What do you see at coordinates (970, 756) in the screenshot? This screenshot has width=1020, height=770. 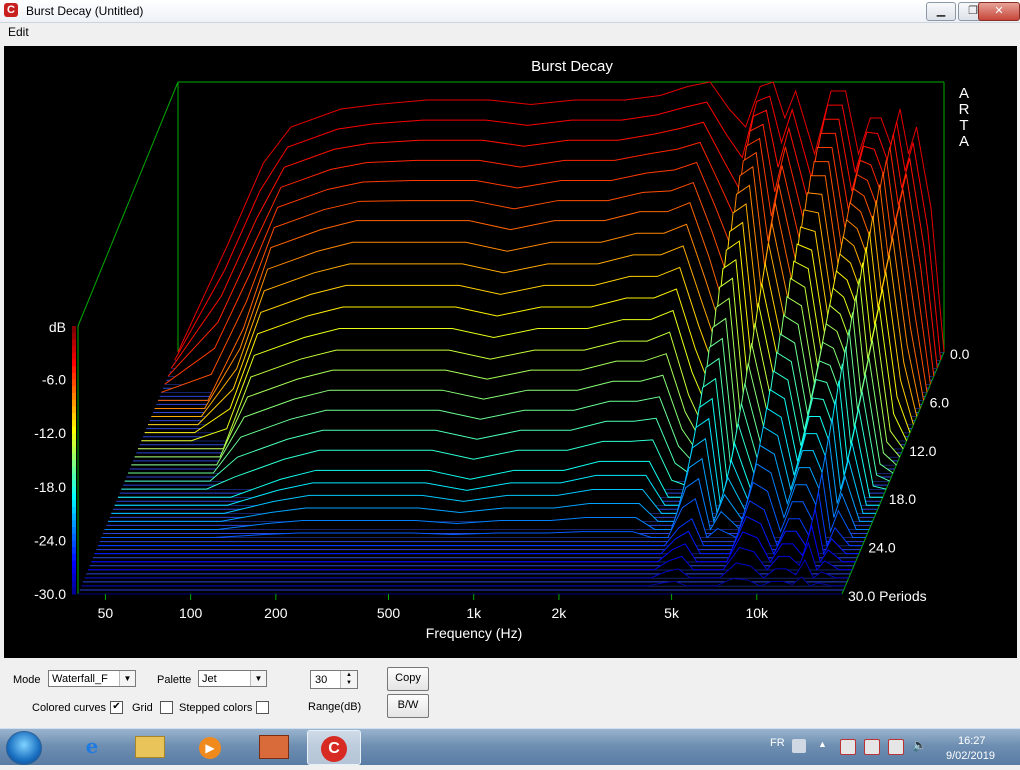 I see `clock-date: 9/02/2019` at bounding box center [970, 756].